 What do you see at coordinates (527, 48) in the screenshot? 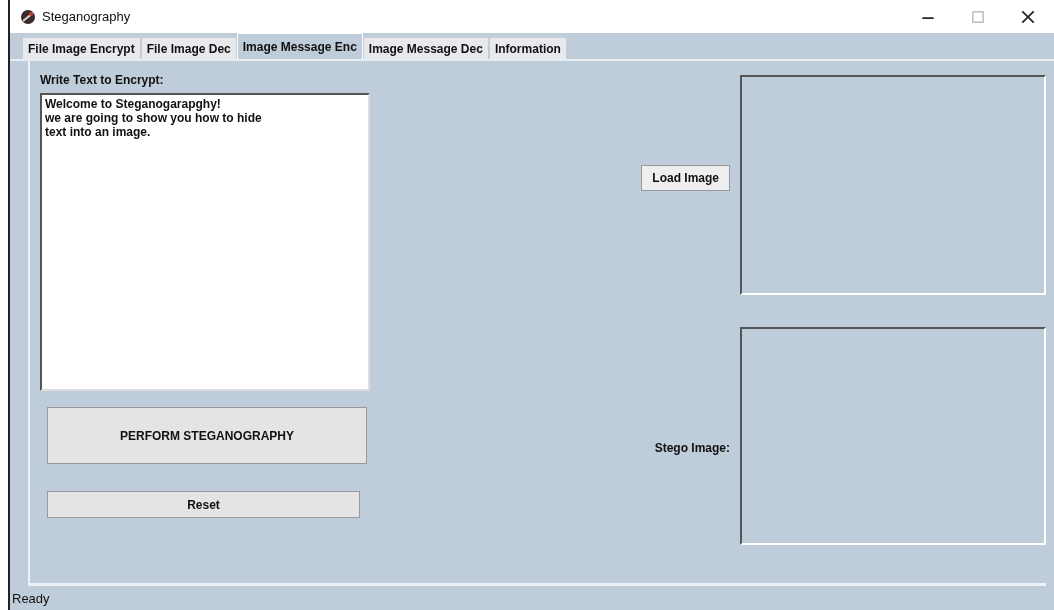
I see `tab: Information` at bounding box center [527, 48].